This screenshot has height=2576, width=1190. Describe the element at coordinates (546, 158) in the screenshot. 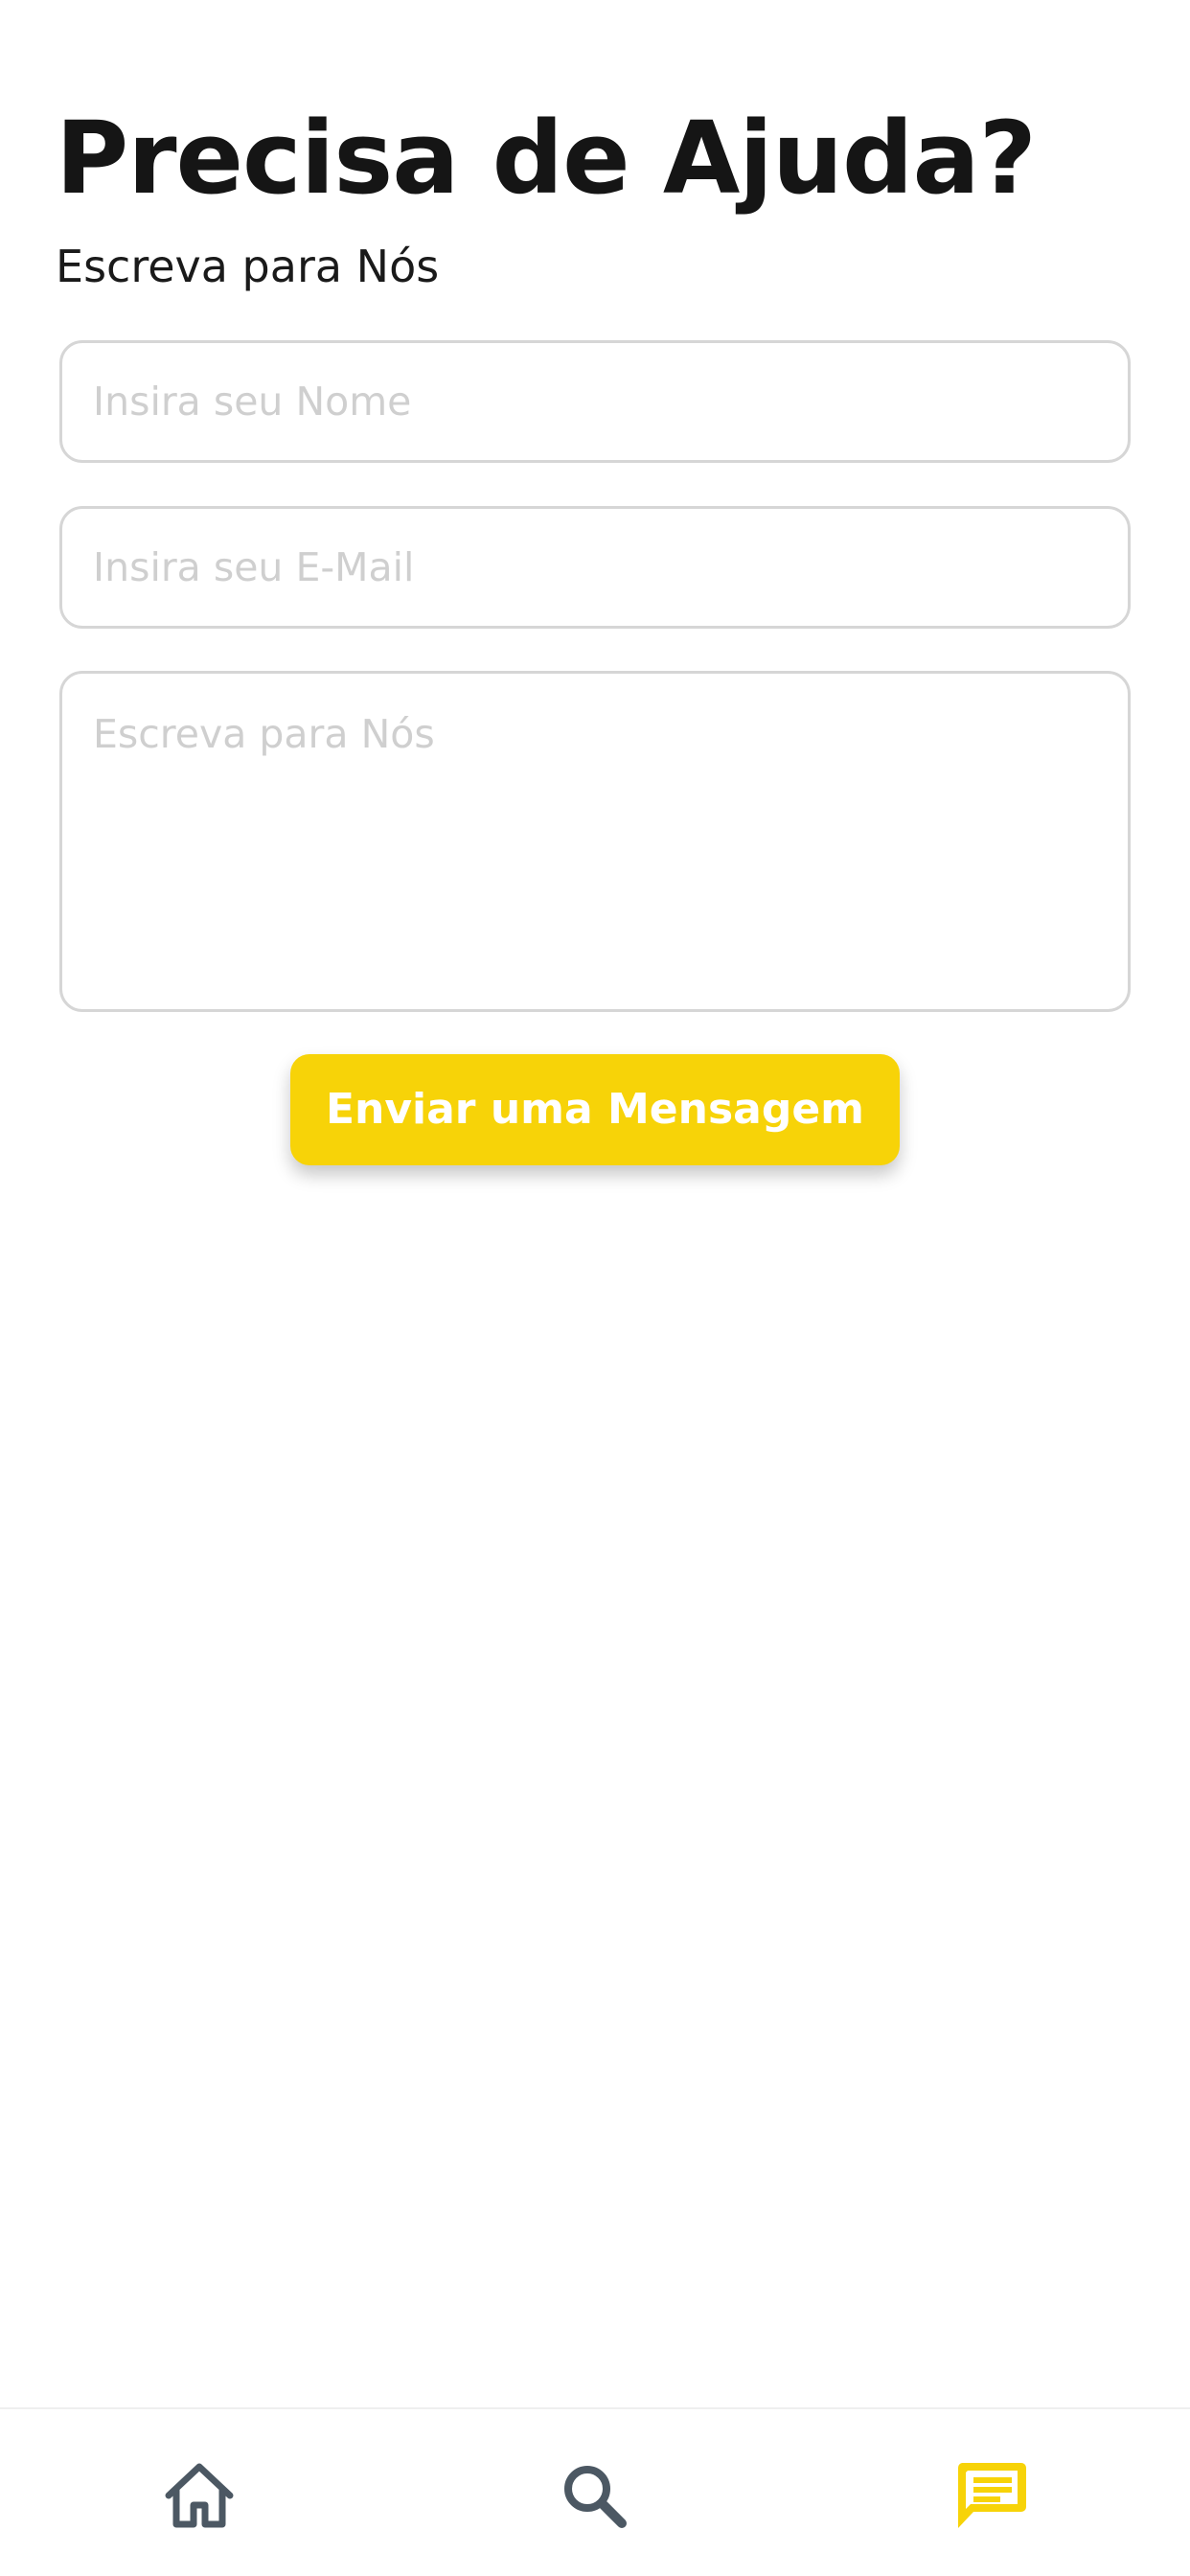

I see `page-title: Precisa de Ajuda?` at that location.